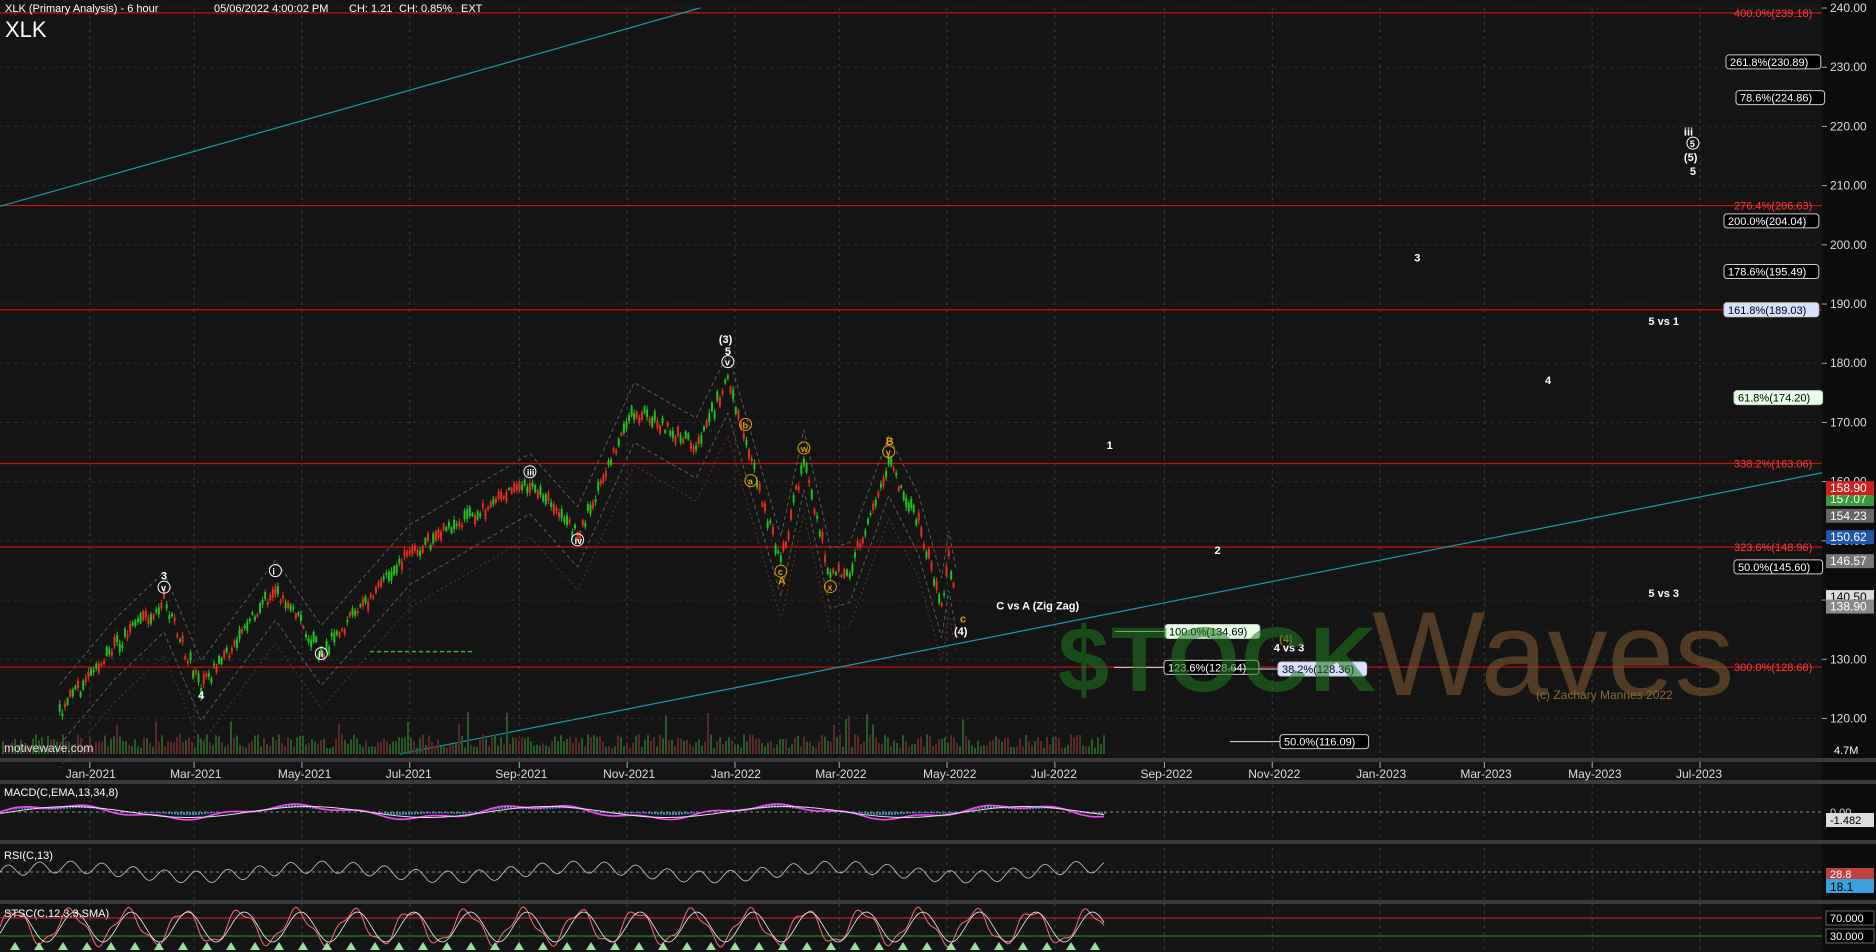 The image size is (1876, 952). What do you see at coordinates (1486, 774) in the screenshot?
I see `x-tick-label: Mar-2023` at bounding box center [1486, 774].